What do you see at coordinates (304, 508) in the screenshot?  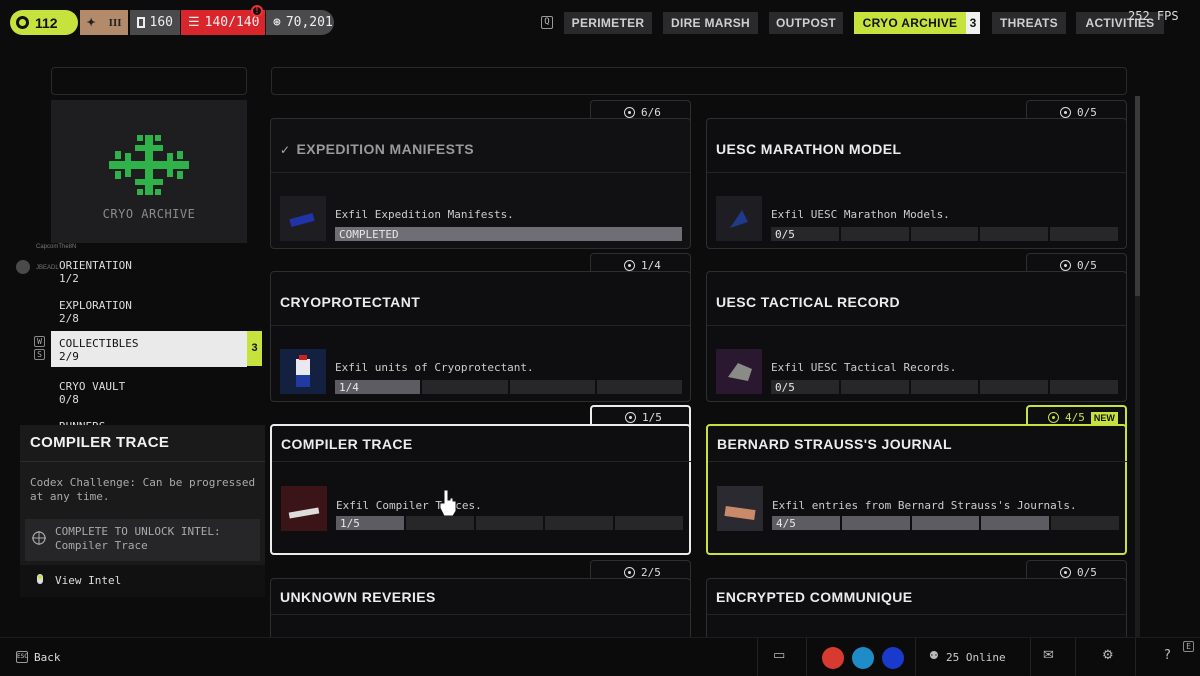 I see `trace-icon` at bounding box center [304, 508].